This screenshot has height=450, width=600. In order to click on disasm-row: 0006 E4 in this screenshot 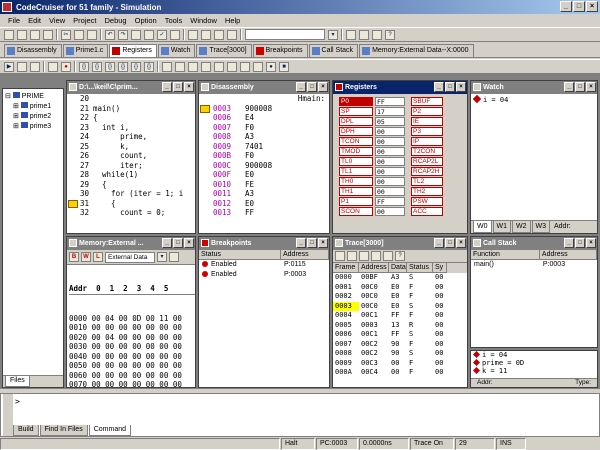, I will do `click(264, 118)`.